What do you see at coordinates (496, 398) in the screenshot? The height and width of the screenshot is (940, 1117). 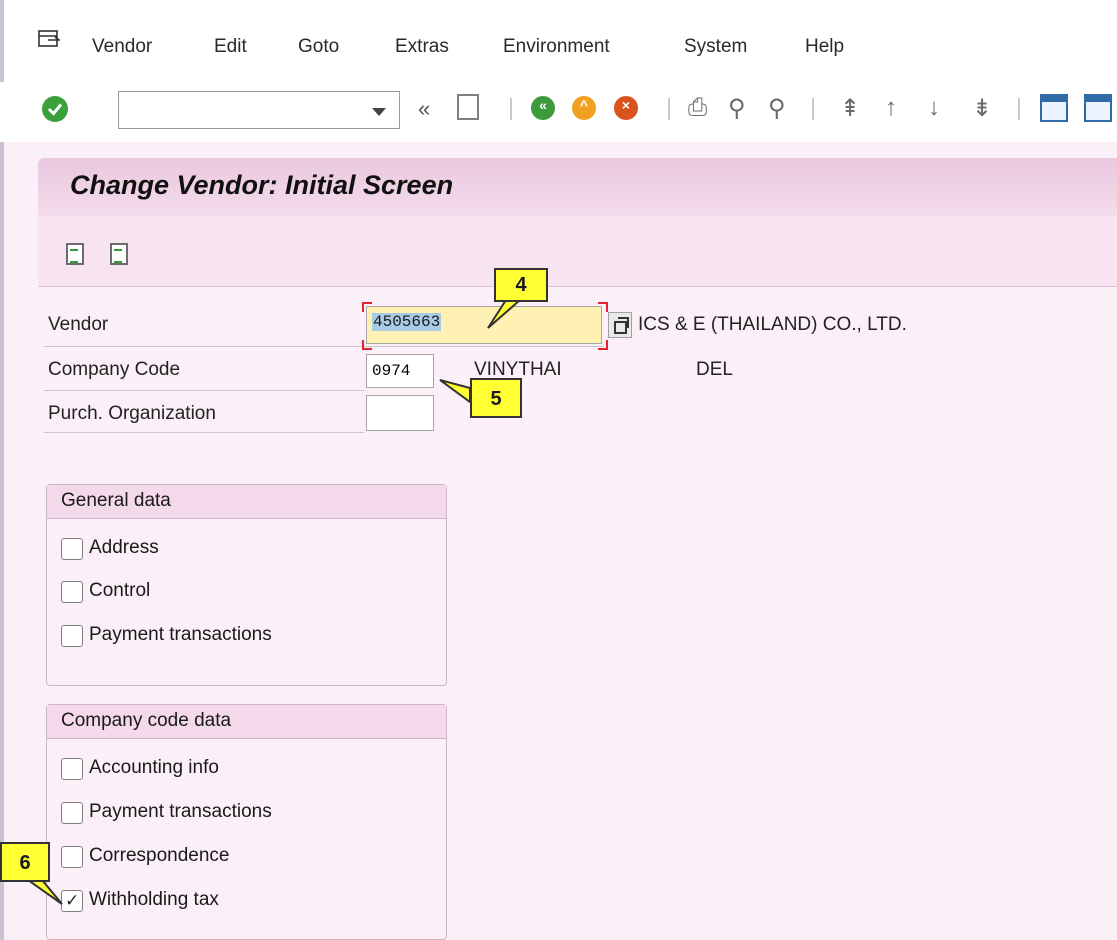 I see `callout-5: 5` at bounding box center [496, 398].